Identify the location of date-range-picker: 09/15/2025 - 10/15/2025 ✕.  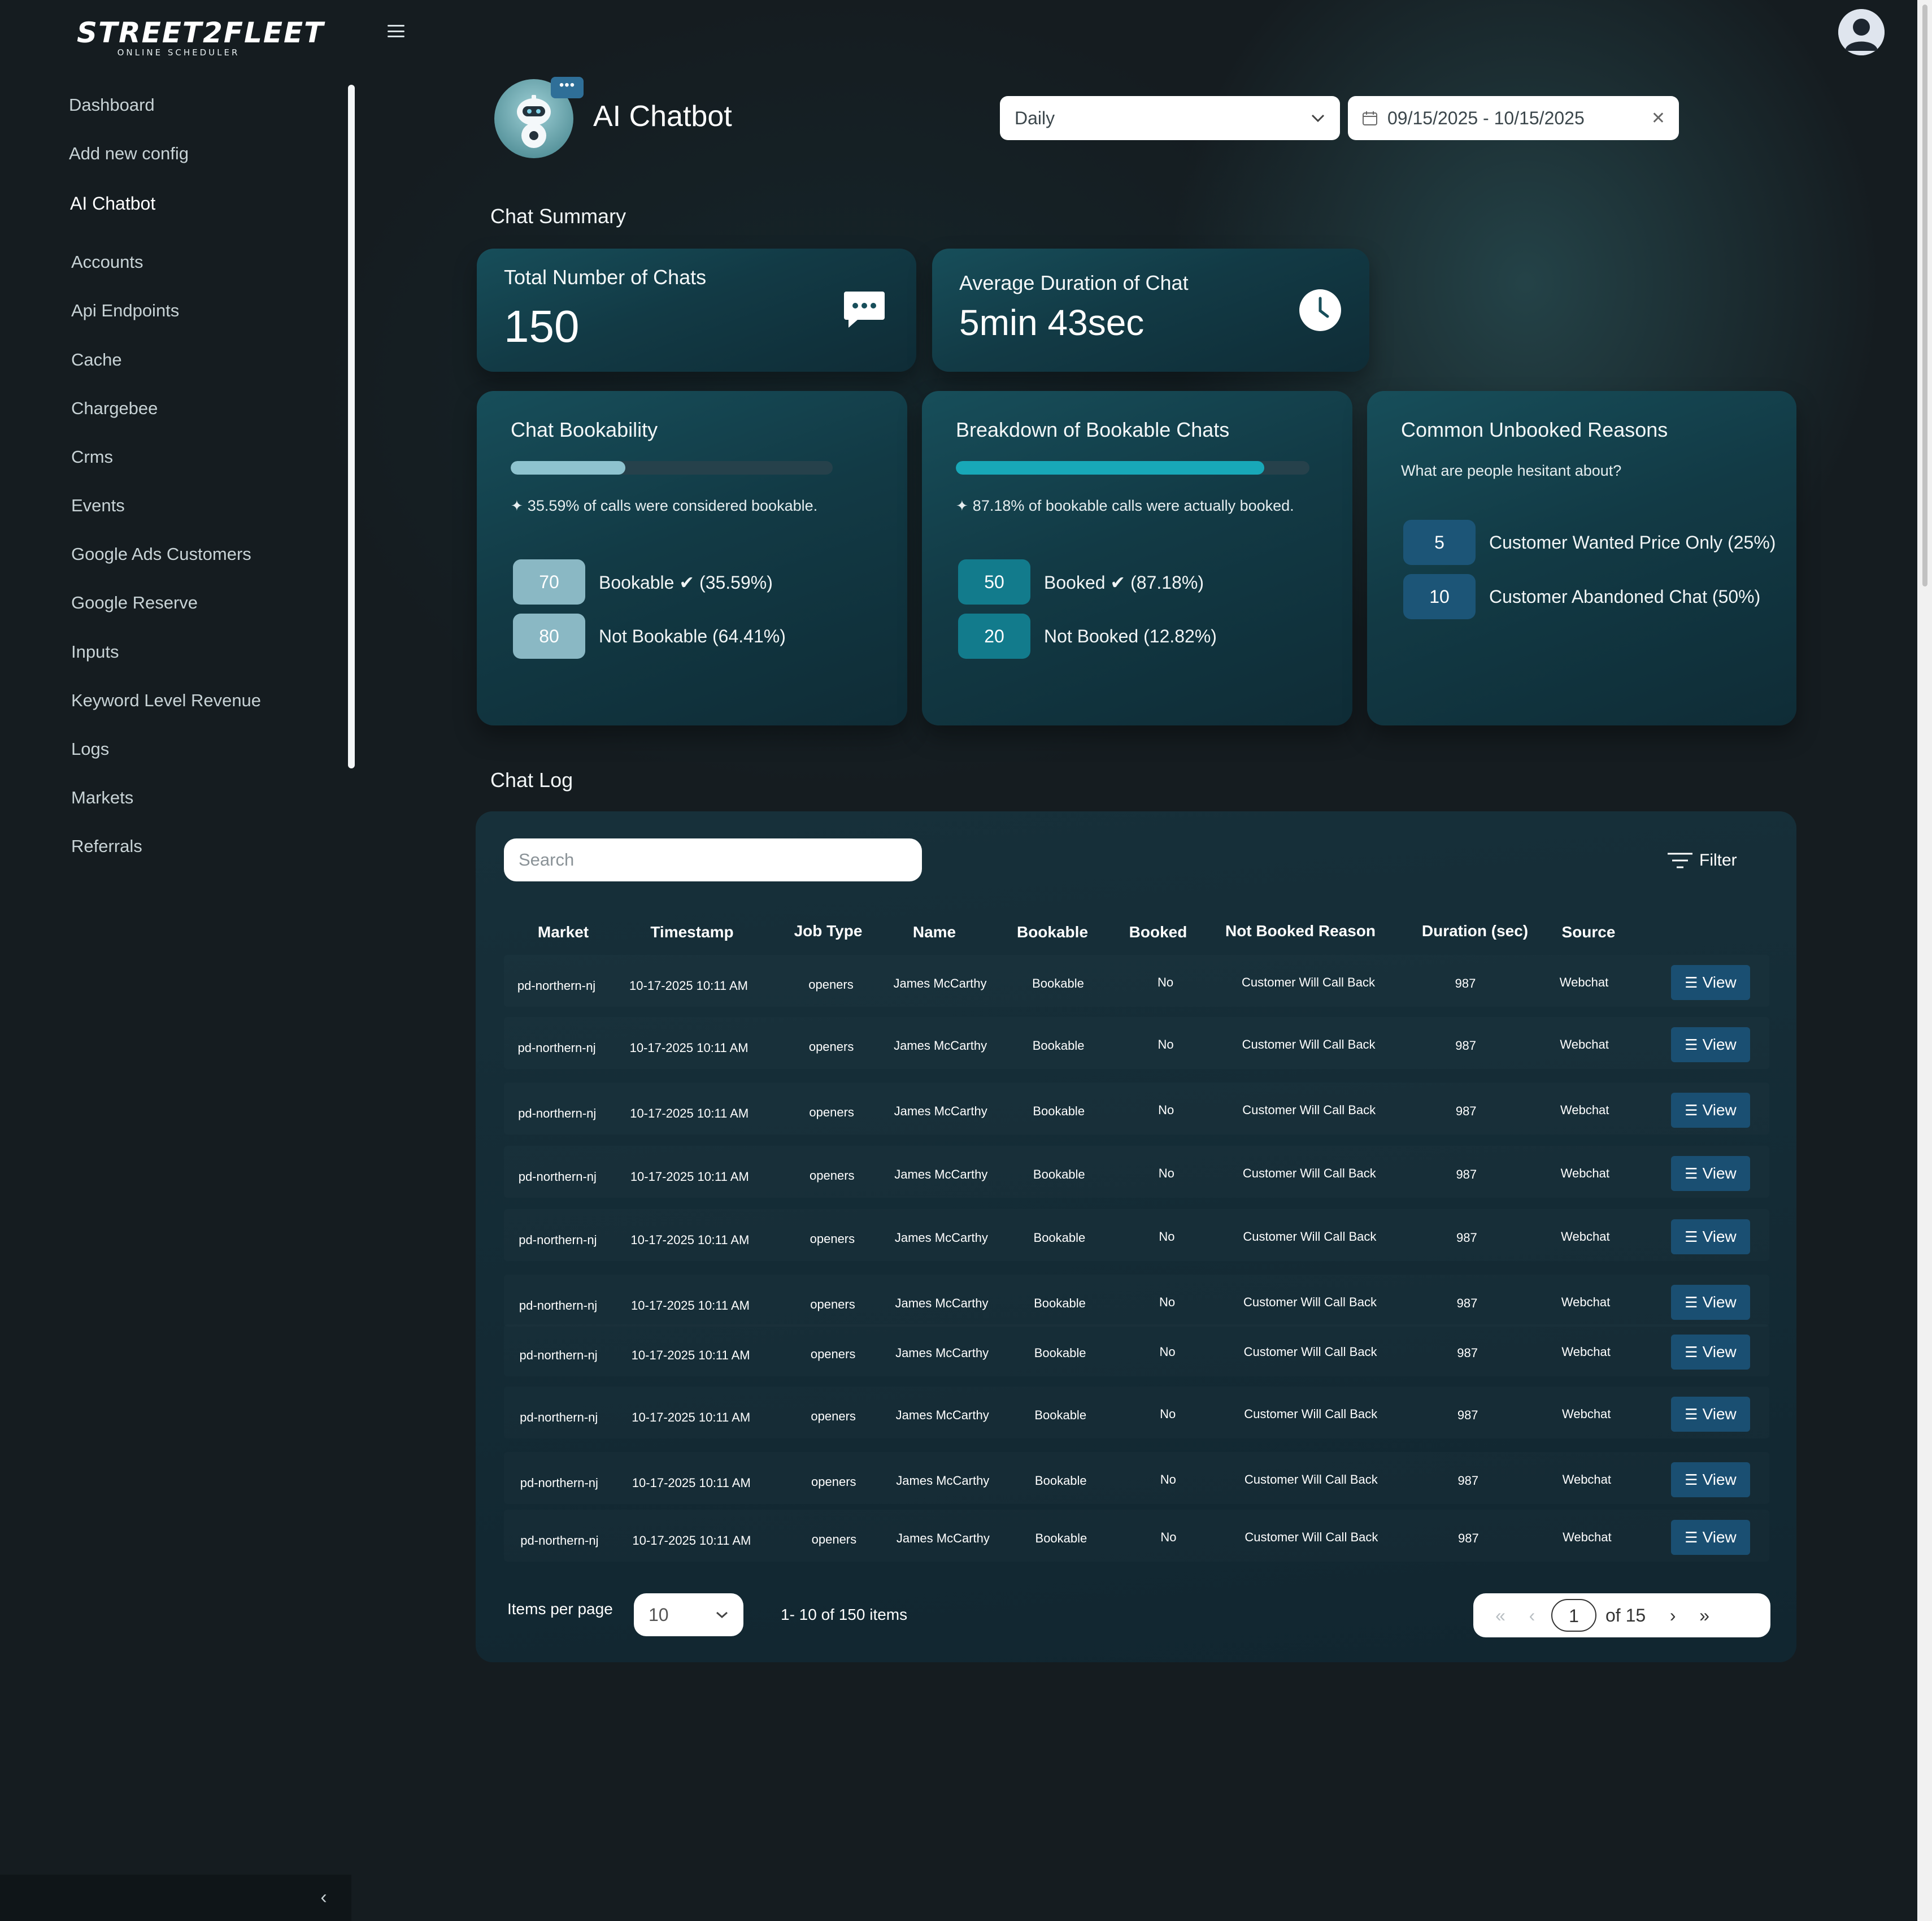
(1513, 118).